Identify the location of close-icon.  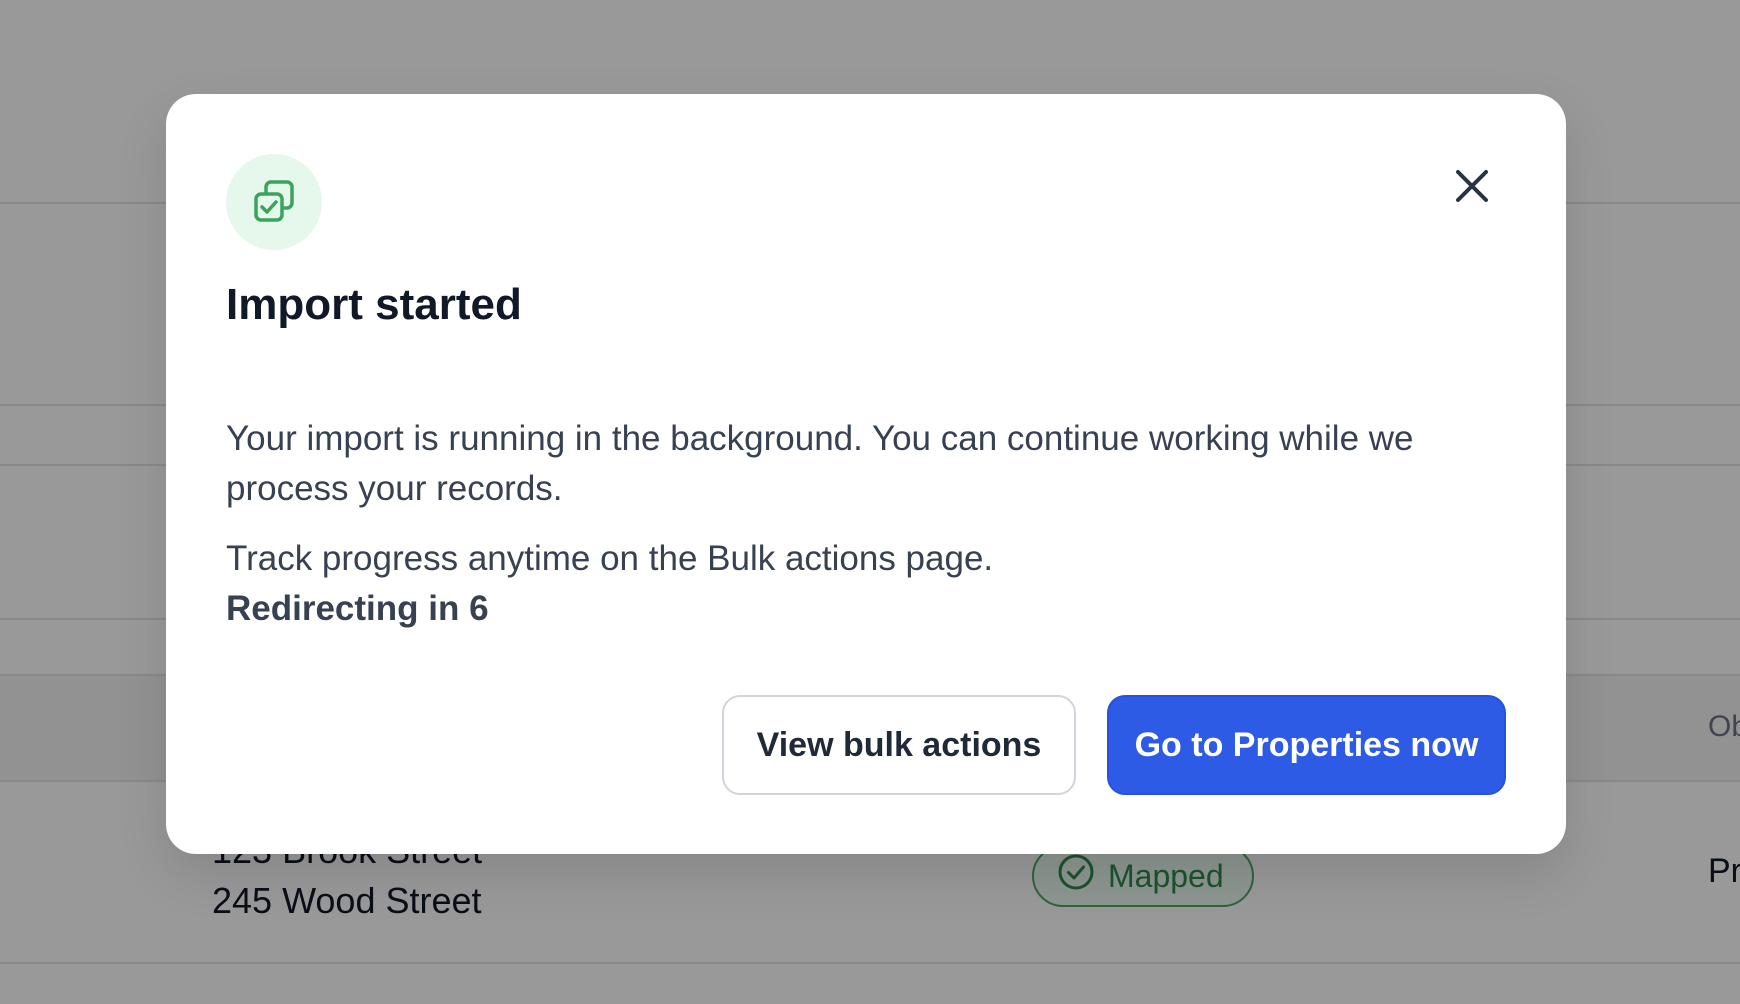
(1472, 188).